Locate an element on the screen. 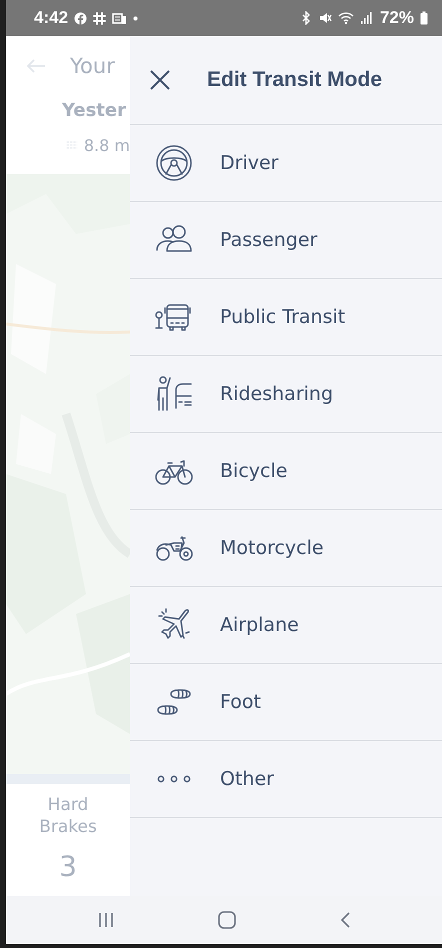 Image resolution: width=442 pixels, height=948 pixels. stat-value: 3 is located at coordinates (68, 866).